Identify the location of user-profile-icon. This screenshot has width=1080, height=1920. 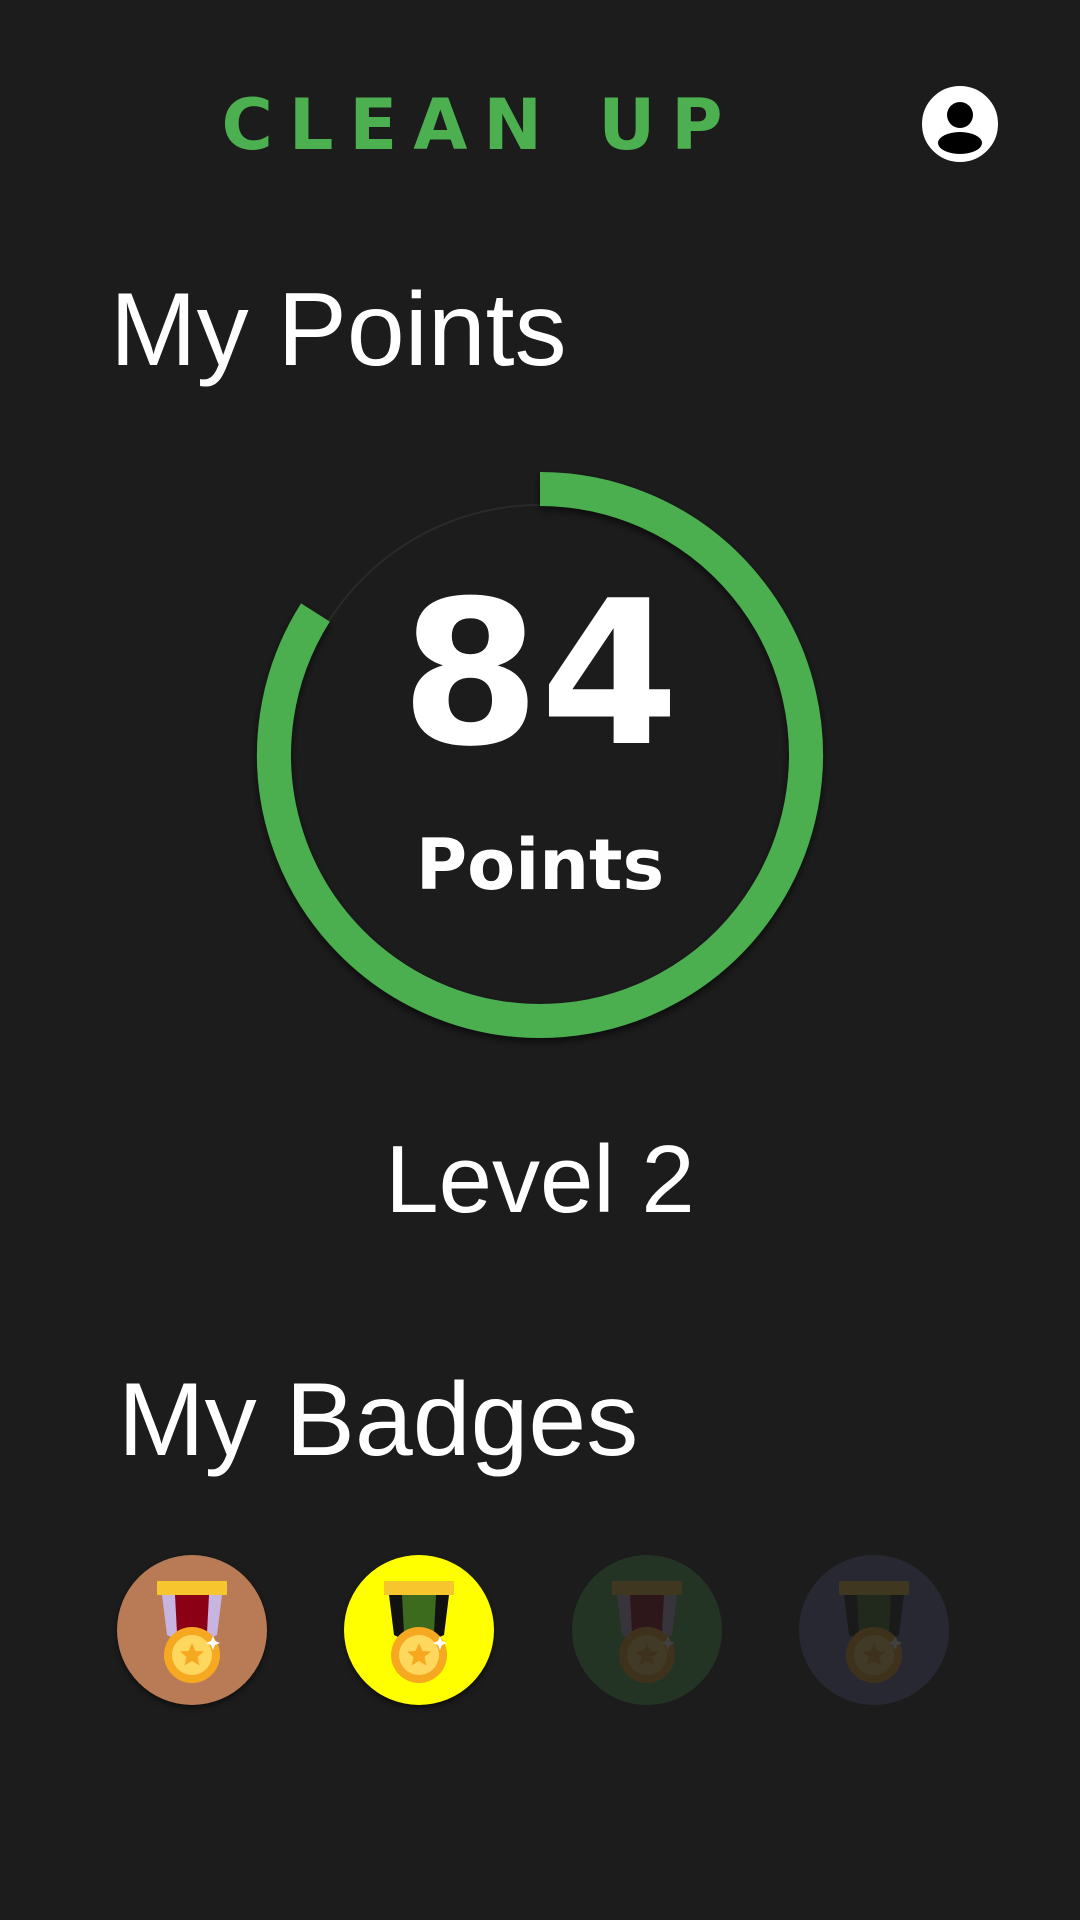
(960, 124).